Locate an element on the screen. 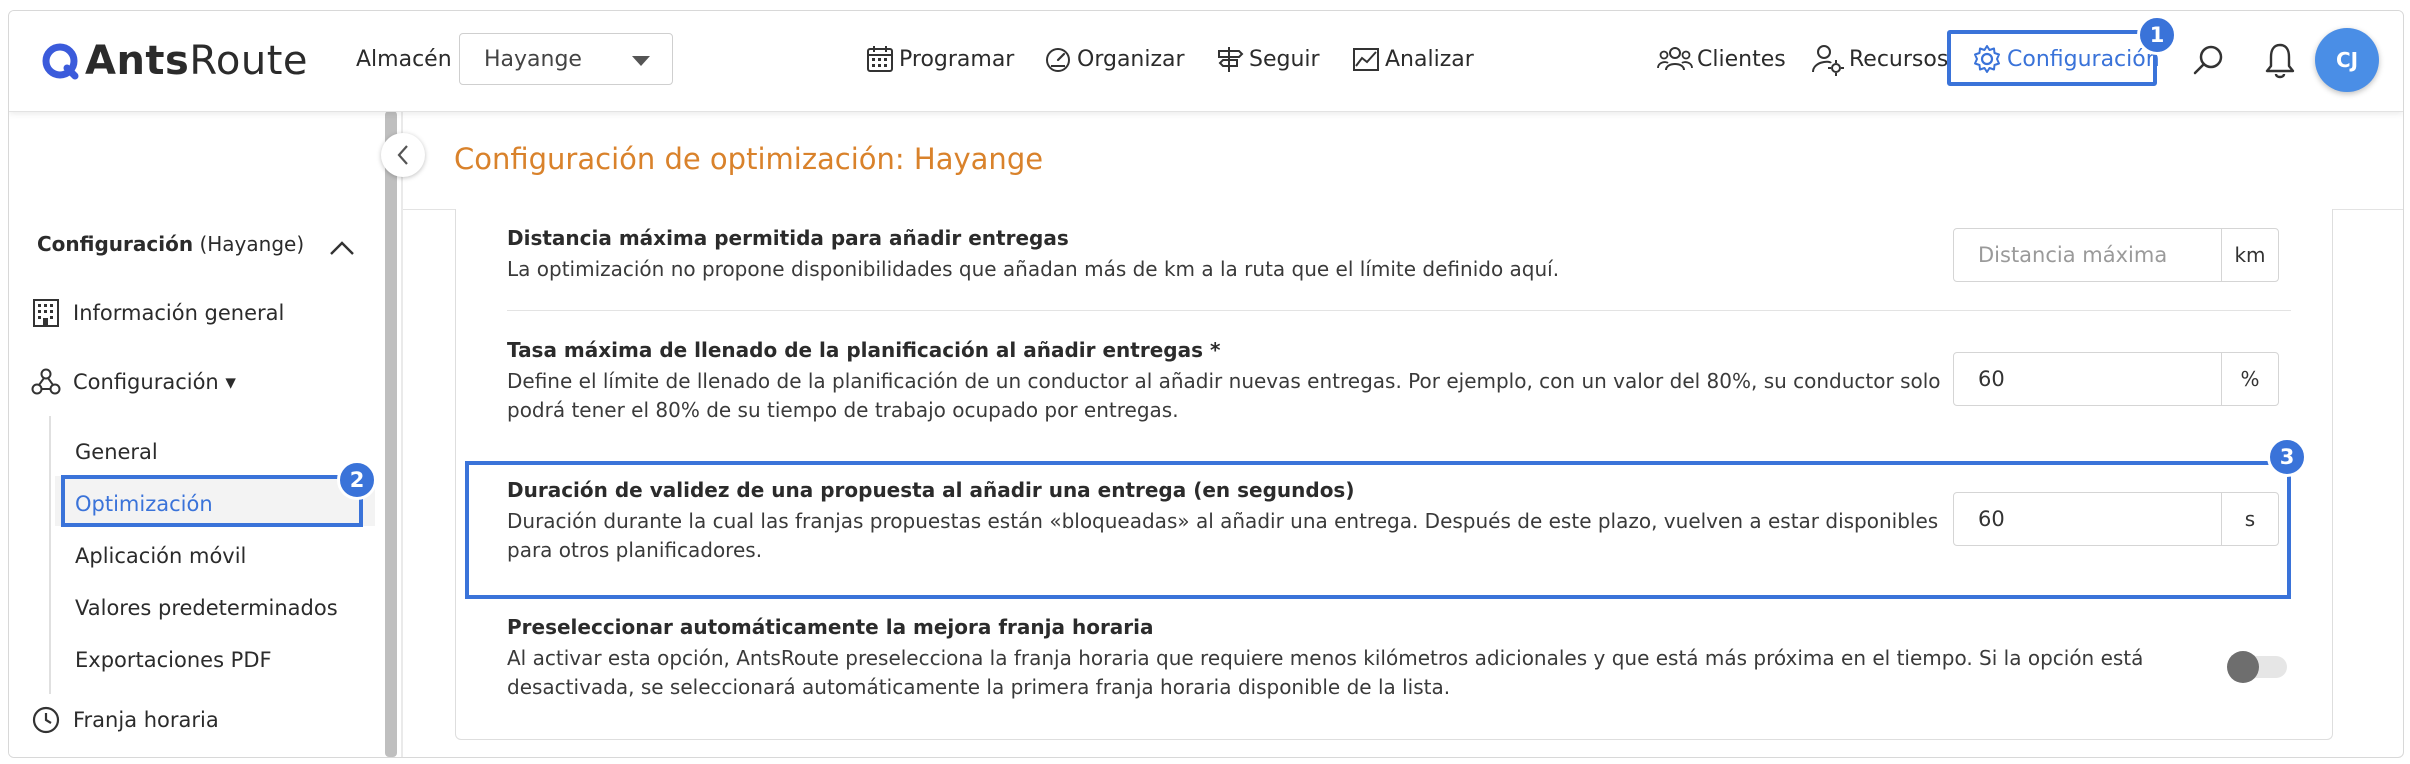 The width and height of the screenshot is (2410, 764). highlight-optimizacion is located at coordinates (212, 501).